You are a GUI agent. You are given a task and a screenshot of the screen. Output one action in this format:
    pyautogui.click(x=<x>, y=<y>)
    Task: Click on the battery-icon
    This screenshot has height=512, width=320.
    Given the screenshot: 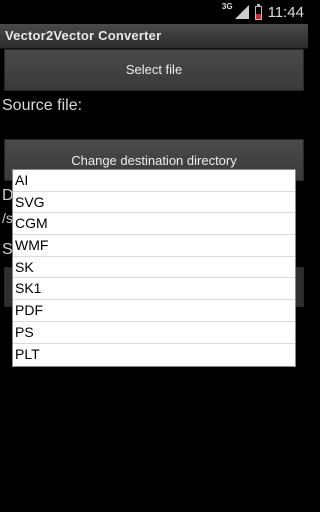 What is the action you would take?
    pyautogui.click(x=258, y=11)
    